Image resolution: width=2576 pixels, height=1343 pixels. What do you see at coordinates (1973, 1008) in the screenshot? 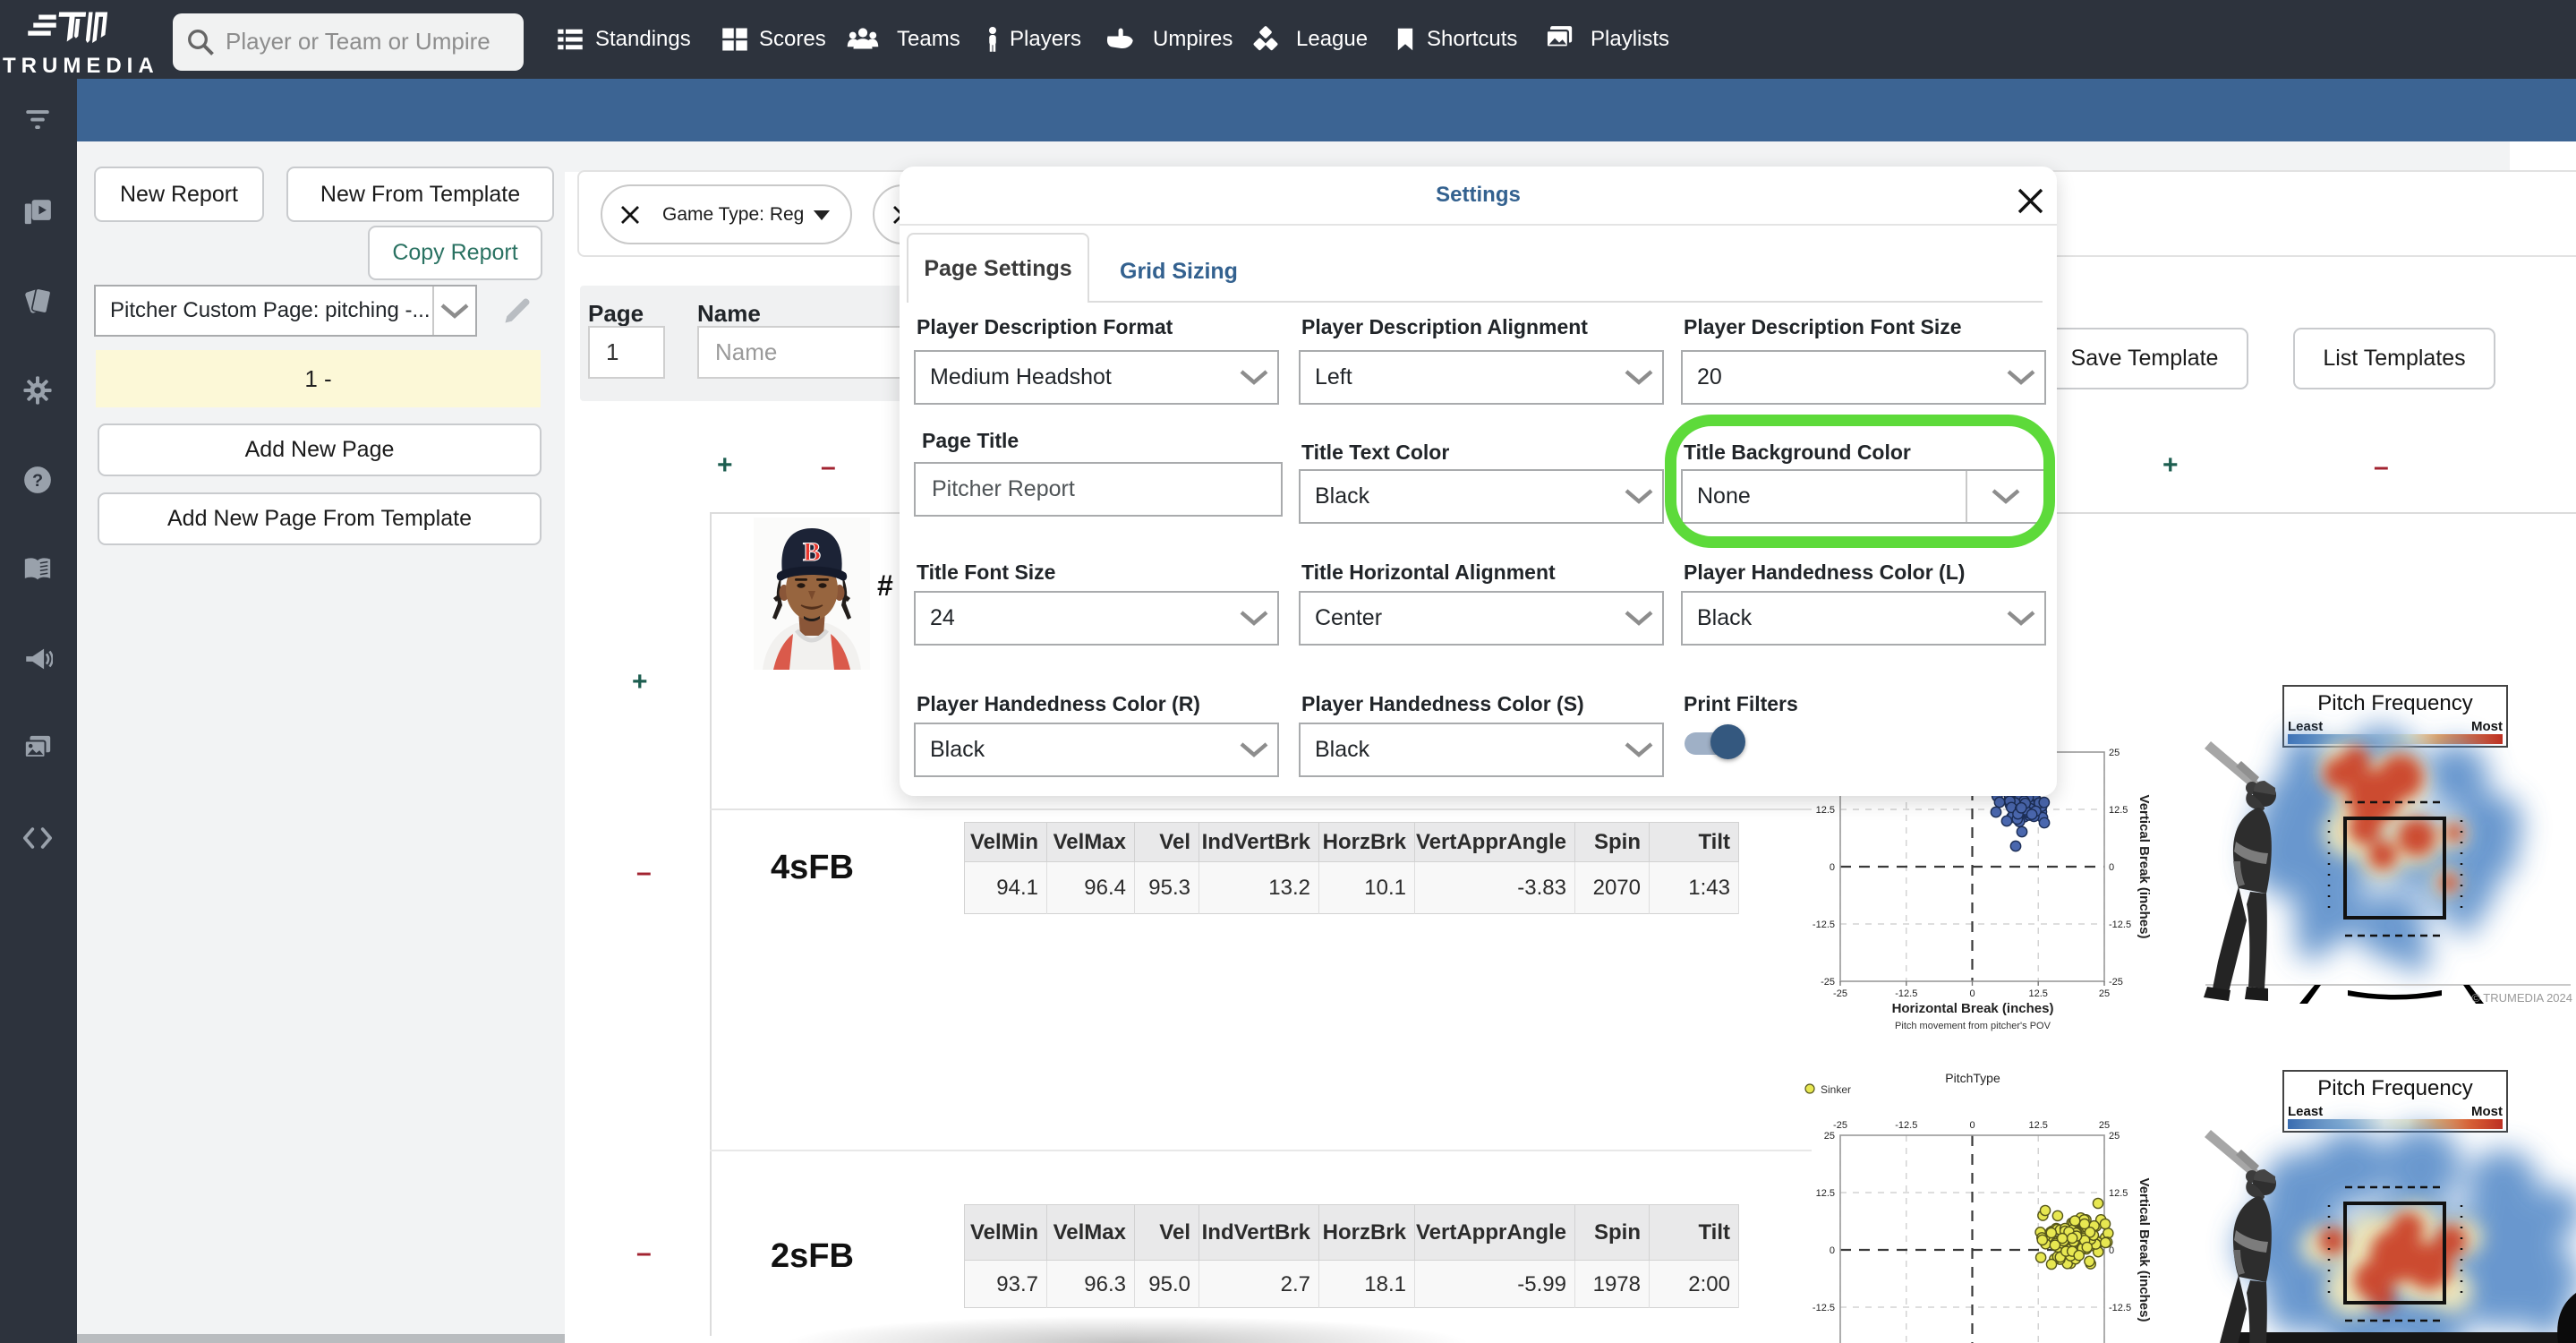
I see `svg-text: Horizontal Break (inches)` at bounding box center [1973, 1008].